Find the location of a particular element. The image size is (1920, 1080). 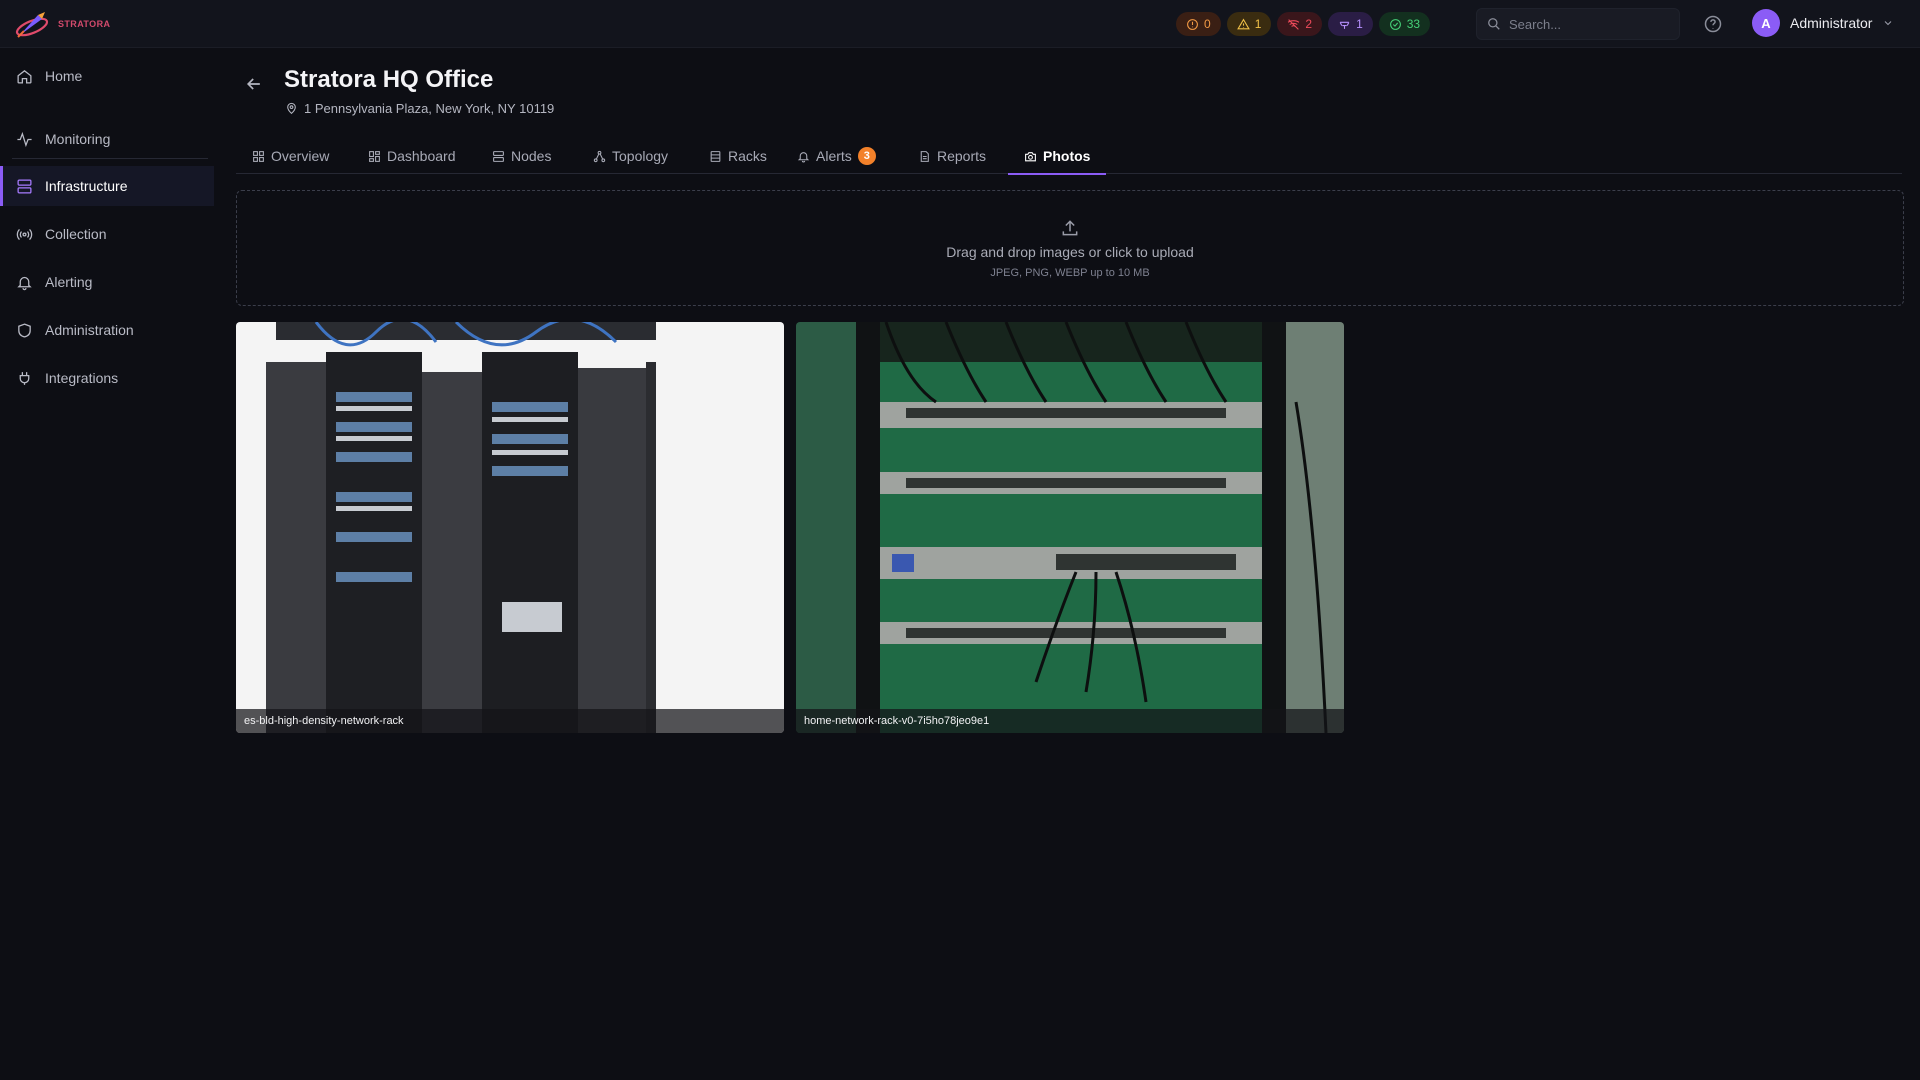

address-text: 1 Pennsylvania Plaza, New York, NY 10119 is located at coordinates (429, 108).